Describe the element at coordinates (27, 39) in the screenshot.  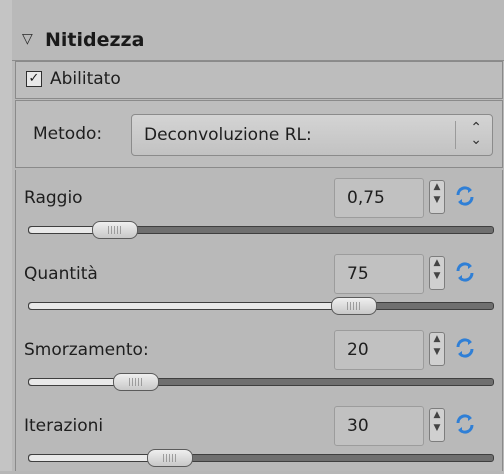
I see `triangle-down-icon: ▽` at that location.